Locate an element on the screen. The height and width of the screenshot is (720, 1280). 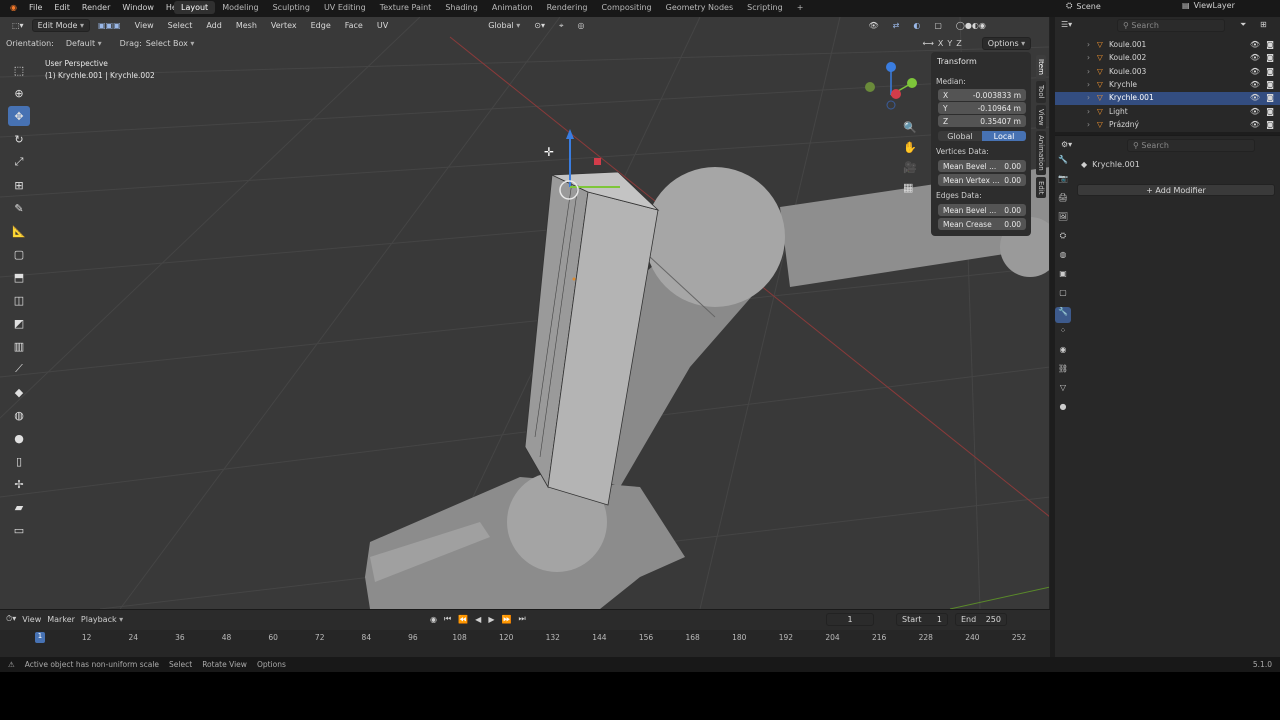
play-reverse-icon: ◀ is located at coordinates (478, 619).